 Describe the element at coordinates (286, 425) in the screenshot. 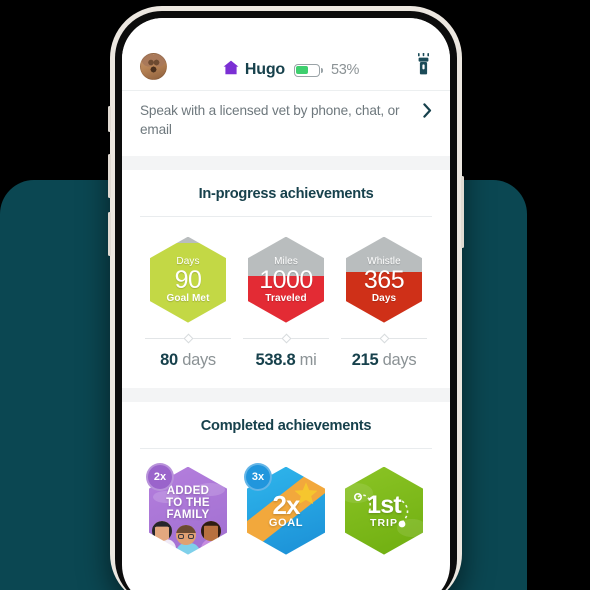

I see `completed-title: Completed achievements` at that location.